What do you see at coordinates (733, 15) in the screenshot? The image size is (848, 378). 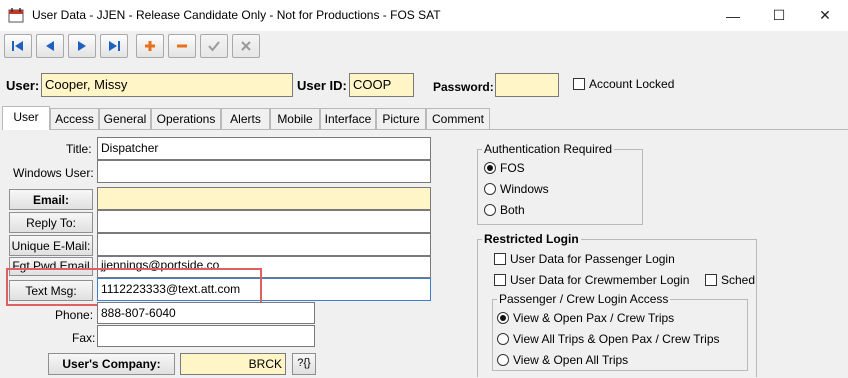 I see `minimize-button: —` at bounding box center [733, 15].